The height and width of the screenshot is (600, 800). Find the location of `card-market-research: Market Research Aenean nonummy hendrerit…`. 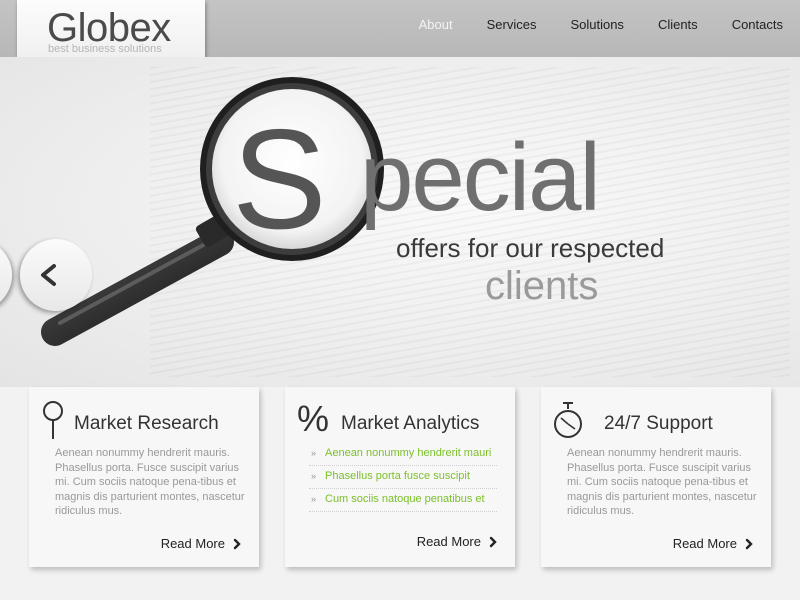

card-market-research: Market Research Aenean nonummy hendrerit… is located at coordinates (144, 477).